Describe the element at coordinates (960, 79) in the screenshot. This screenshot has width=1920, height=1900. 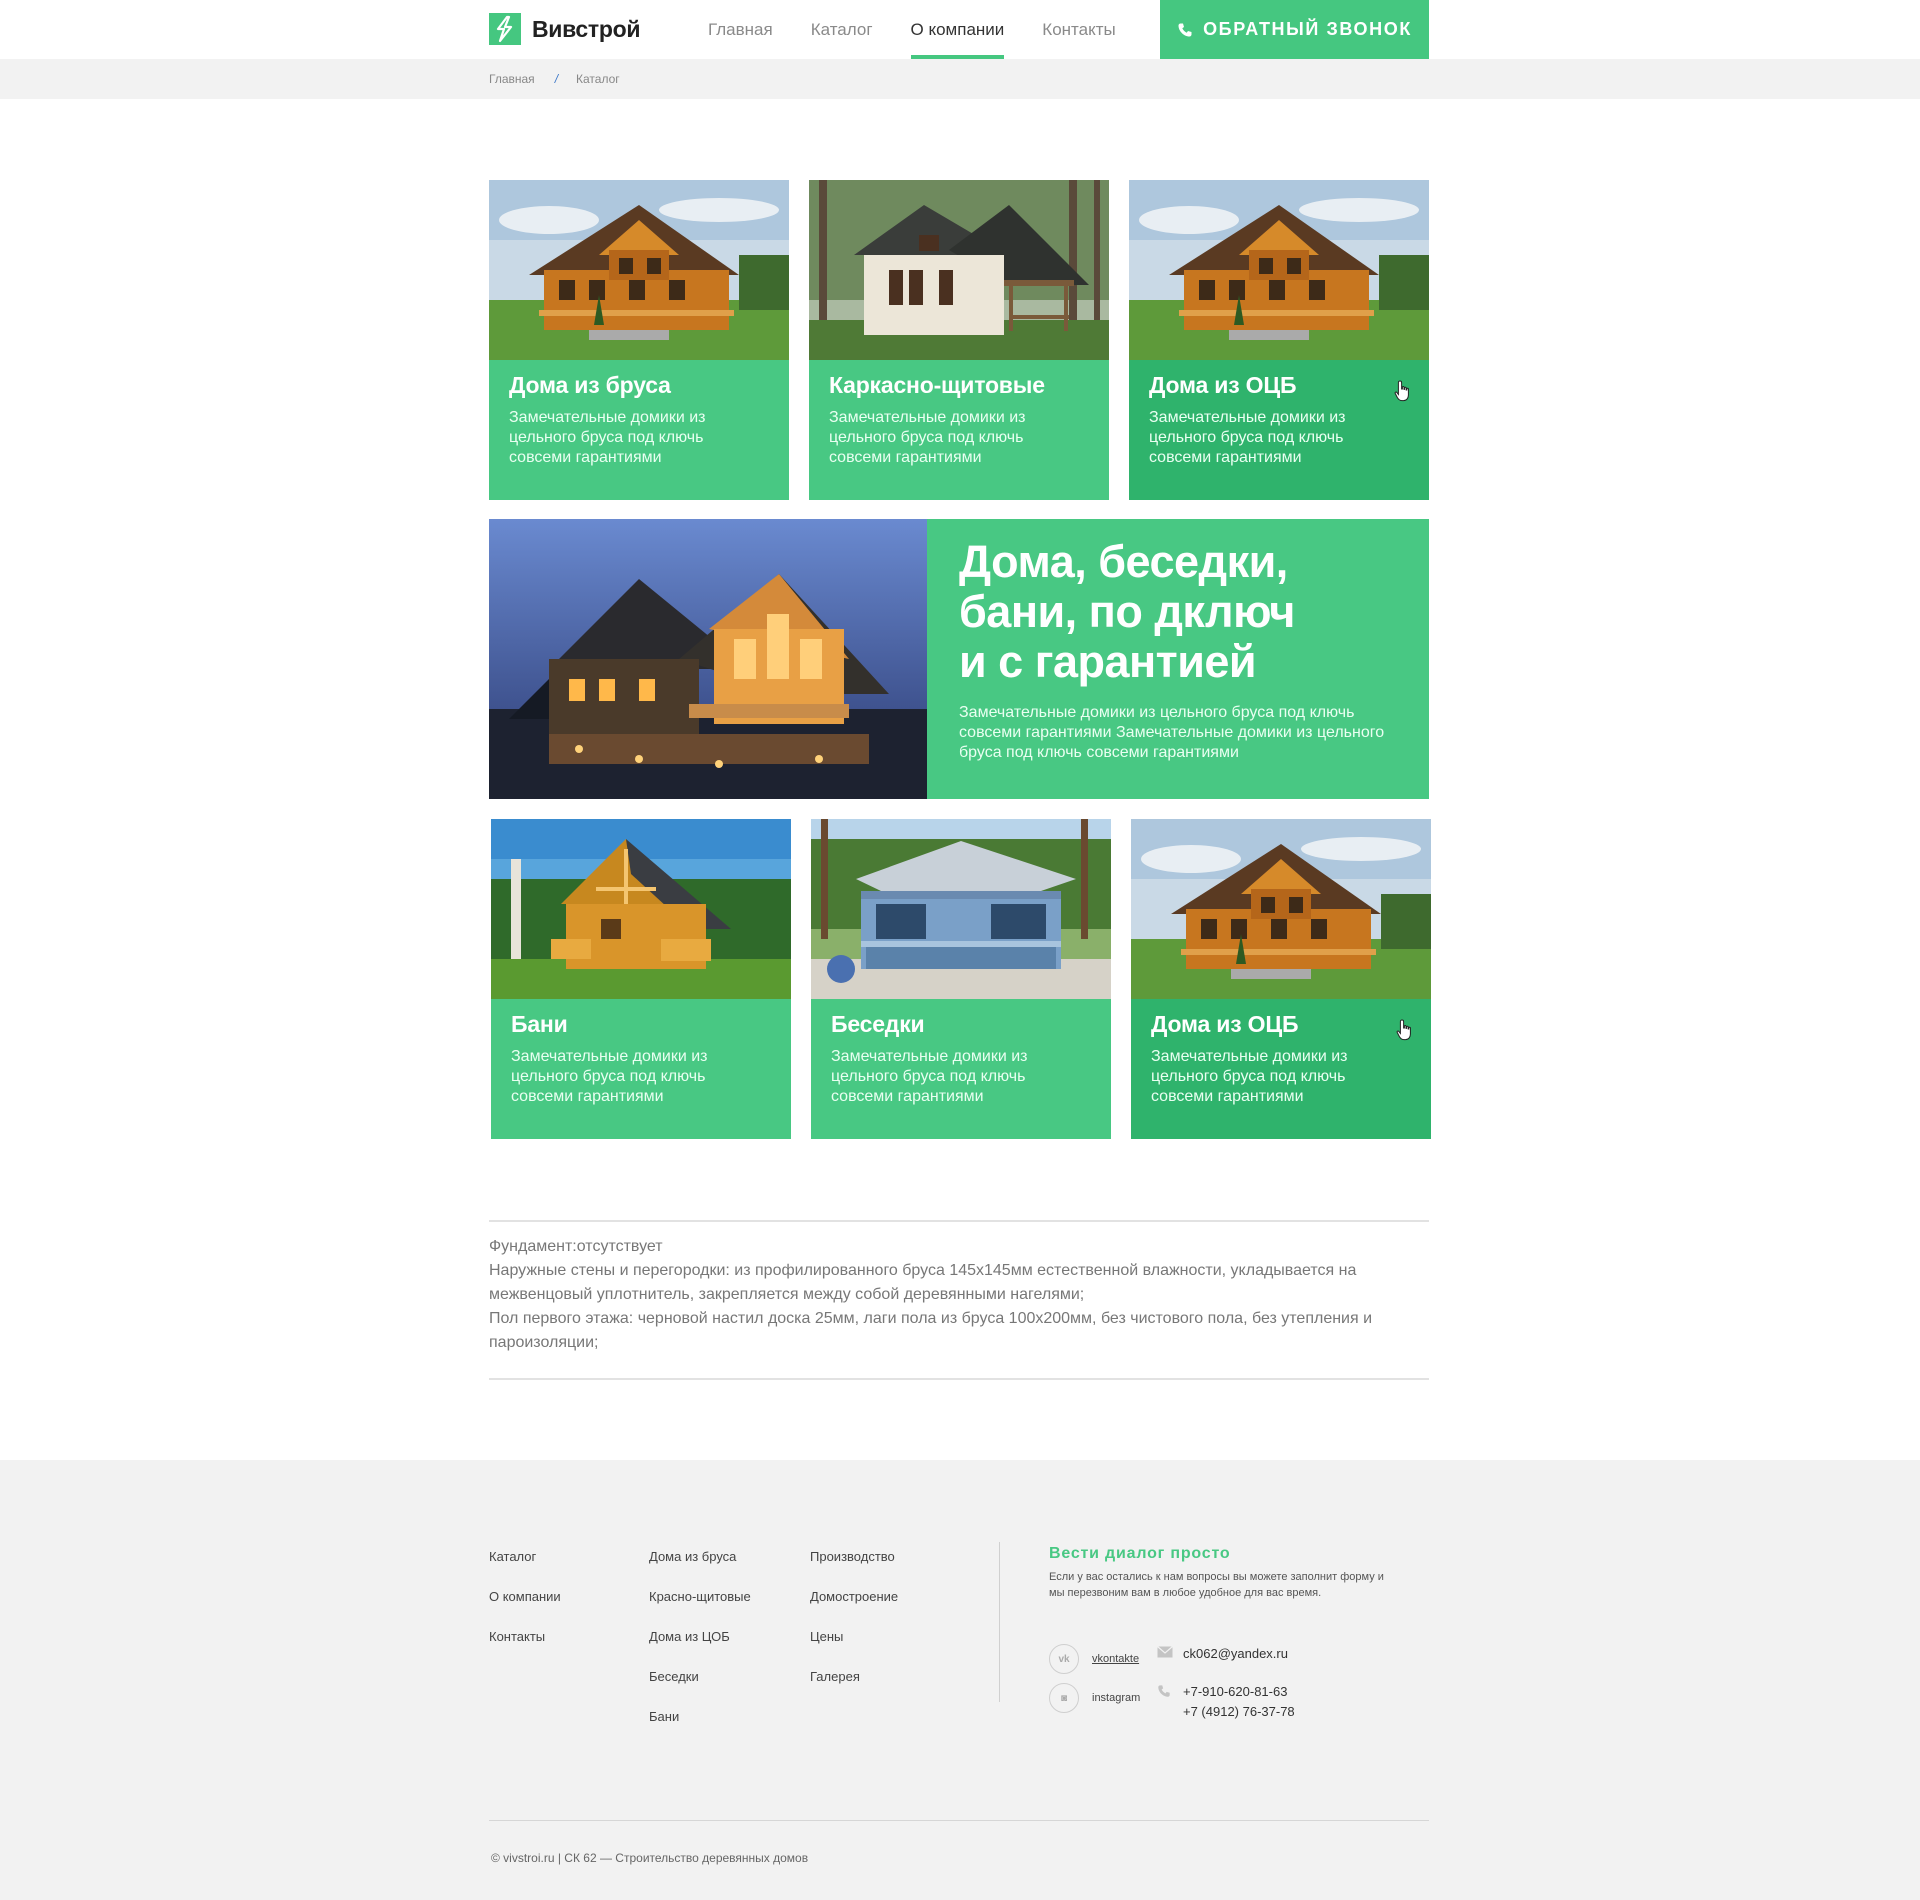
I see `breadcrumb-bar: Главная / Каталог` at that location.